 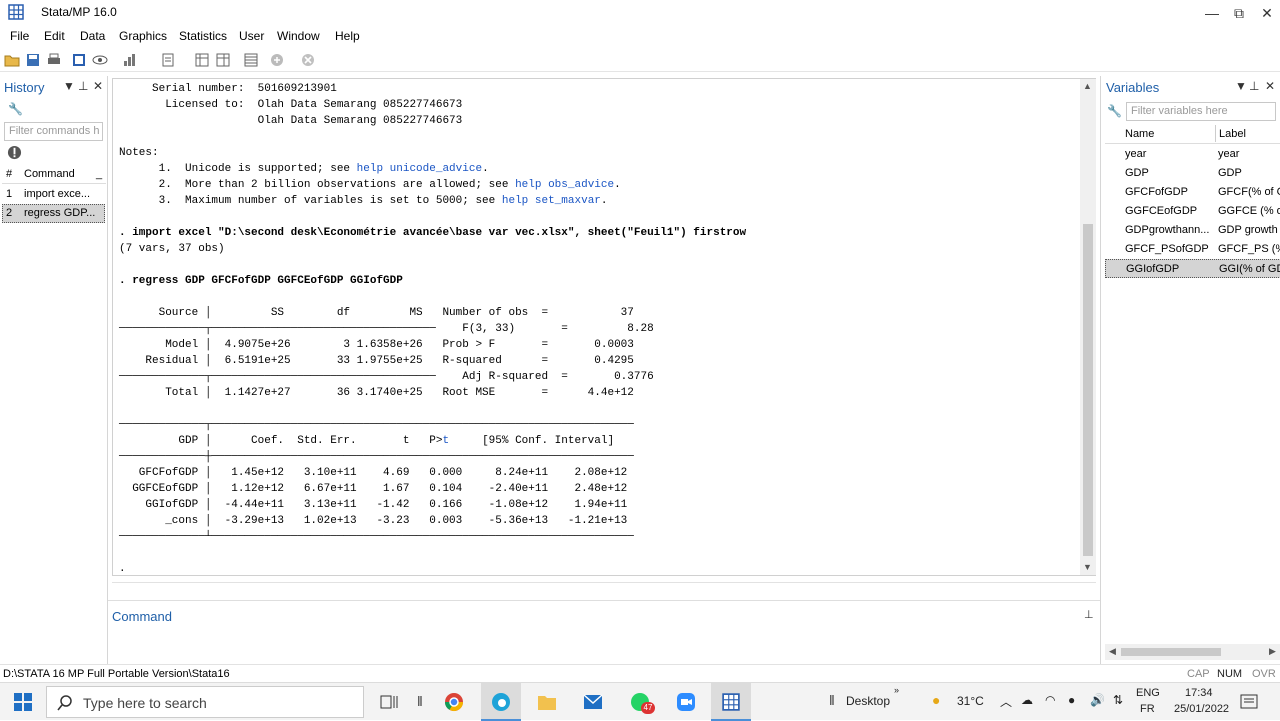 What do you see at coordinates (308, 60) in the screenshot?
I see `break-icon` at bounding box center [308, 60].